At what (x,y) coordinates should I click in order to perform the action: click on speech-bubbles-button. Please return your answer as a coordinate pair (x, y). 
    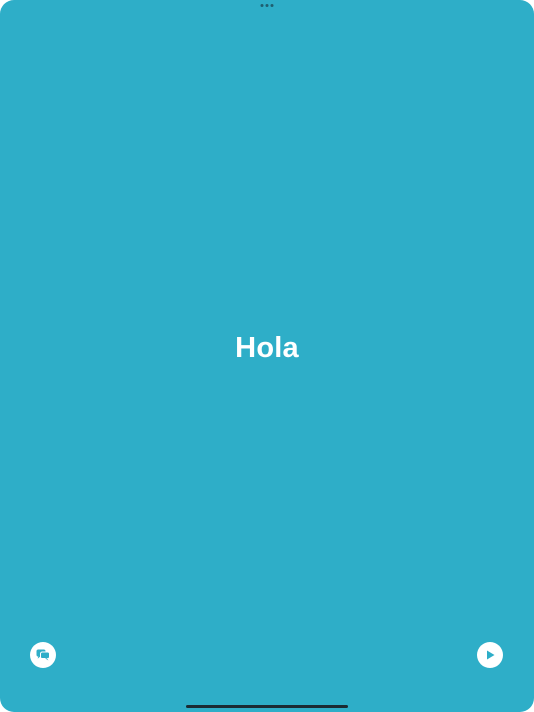
    Looking at the image, I should click on (43, 655).